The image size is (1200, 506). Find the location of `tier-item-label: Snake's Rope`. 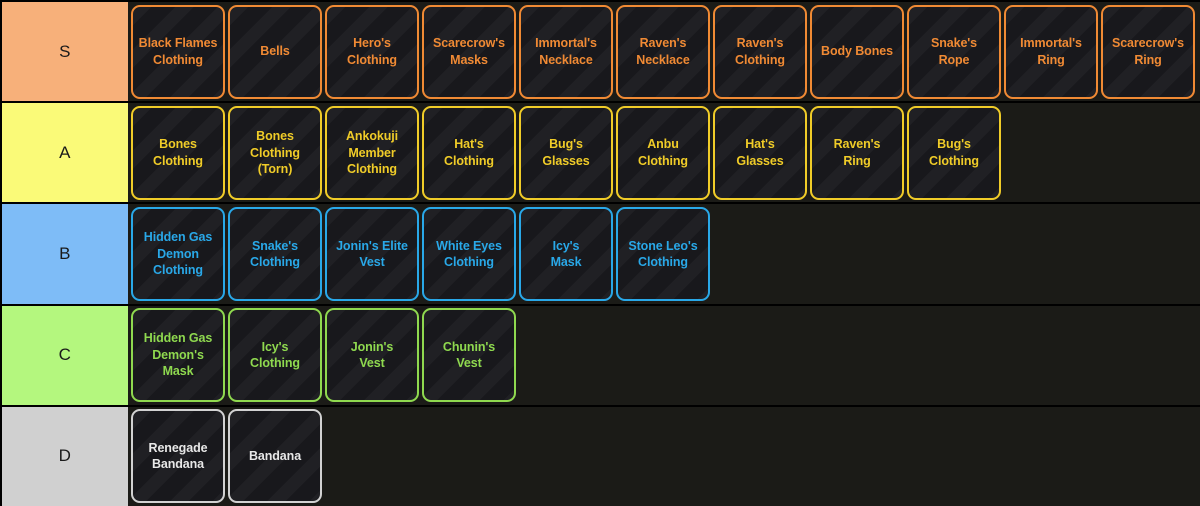

tier-item-label: Snake's Rope is located at coordinates (954, 51).